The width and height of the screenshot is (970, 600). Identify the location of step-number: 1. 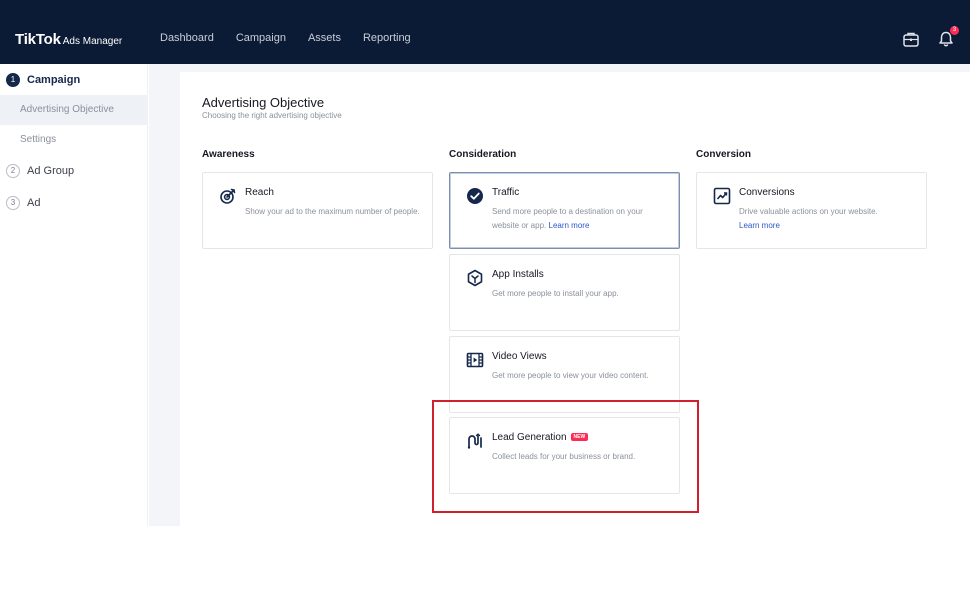
(13, 80).